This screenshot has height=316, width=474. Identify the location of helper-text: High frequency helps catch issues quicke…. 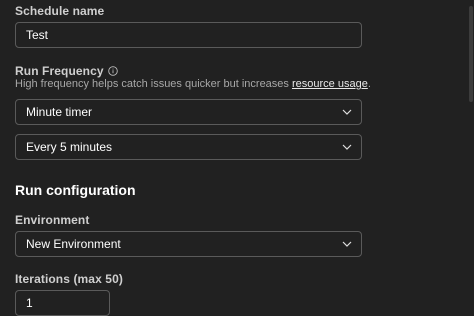
(153, 84).